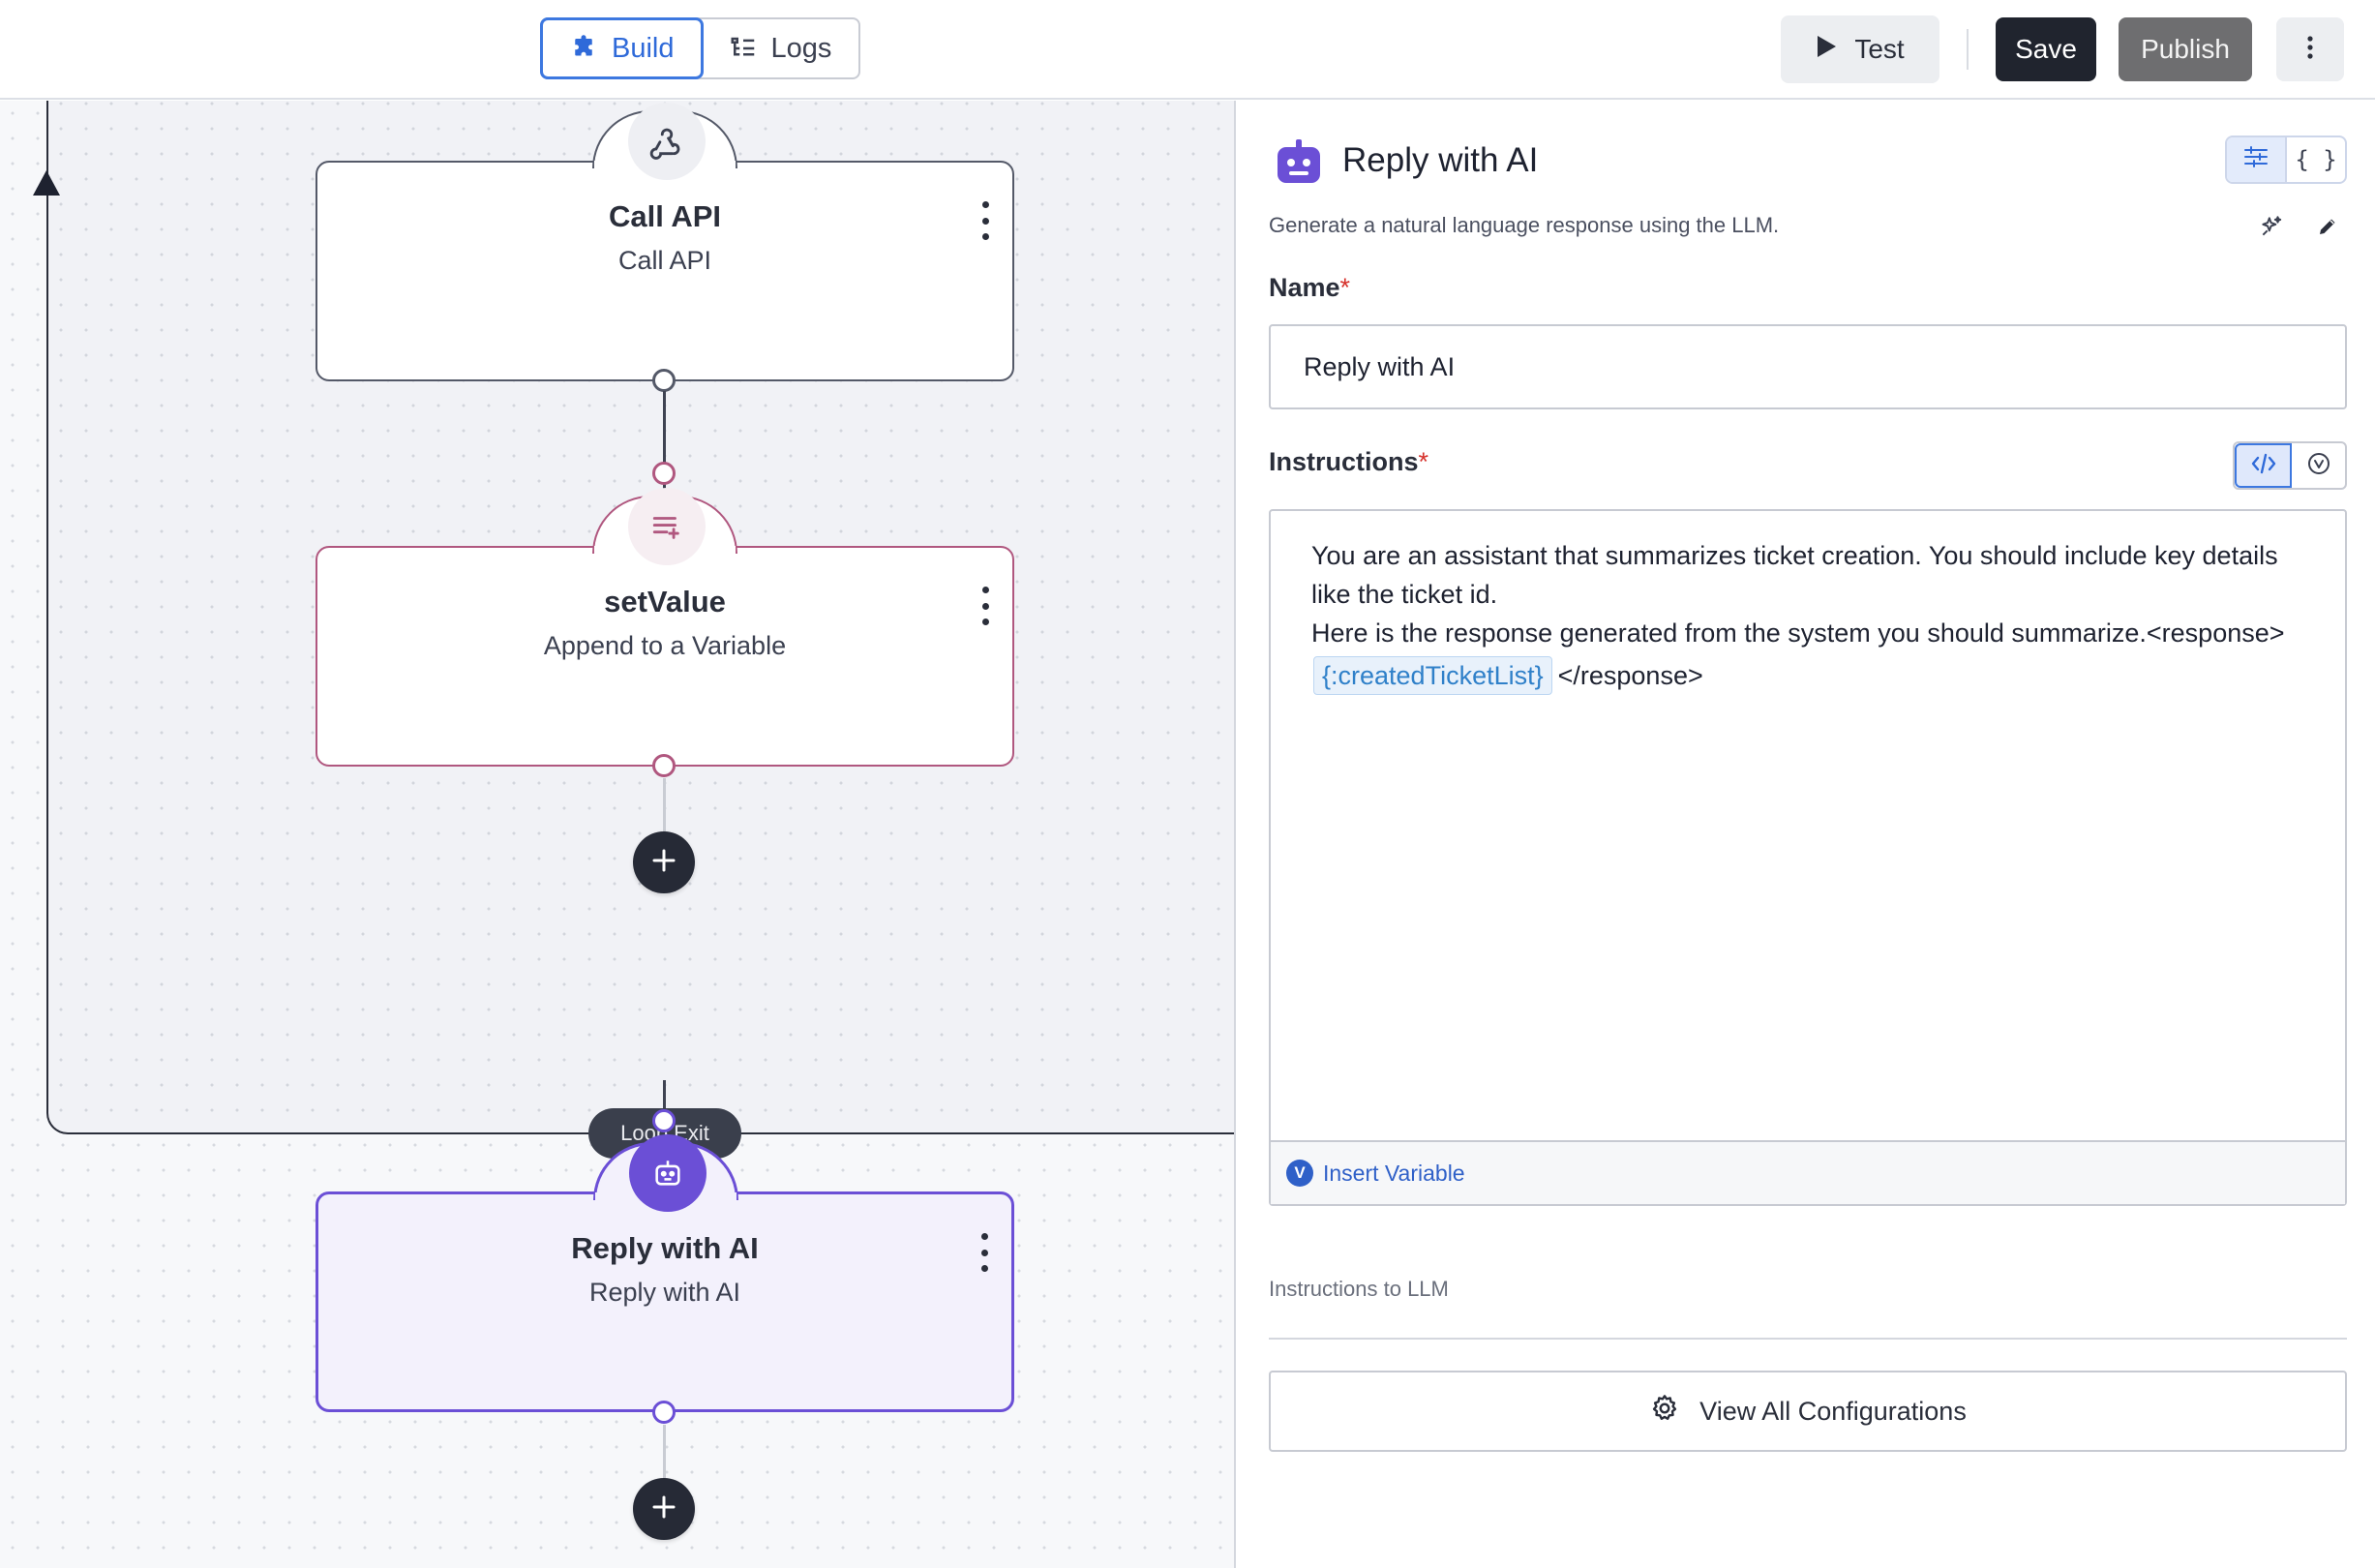 The height and width of the screenshot is (1568, 2375). Describe the element at coordinates (1432, 675) in the screenshot. I see `variable-chip: {:createdTicketList}` at that location.